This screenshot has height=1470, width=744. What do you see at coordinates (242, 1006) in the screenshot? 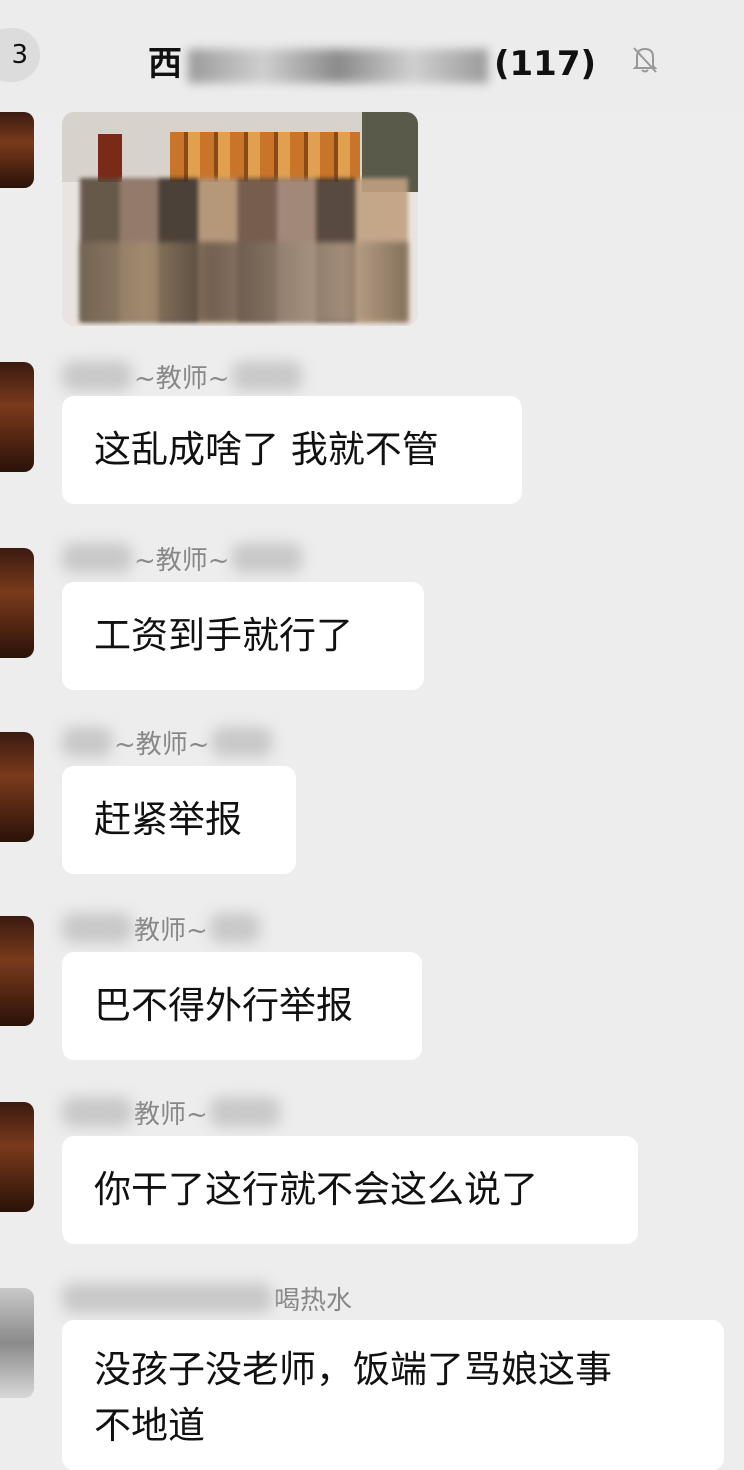
I see `message-bubble: 巴不得外行举报` at bounding box center [242, 1006].